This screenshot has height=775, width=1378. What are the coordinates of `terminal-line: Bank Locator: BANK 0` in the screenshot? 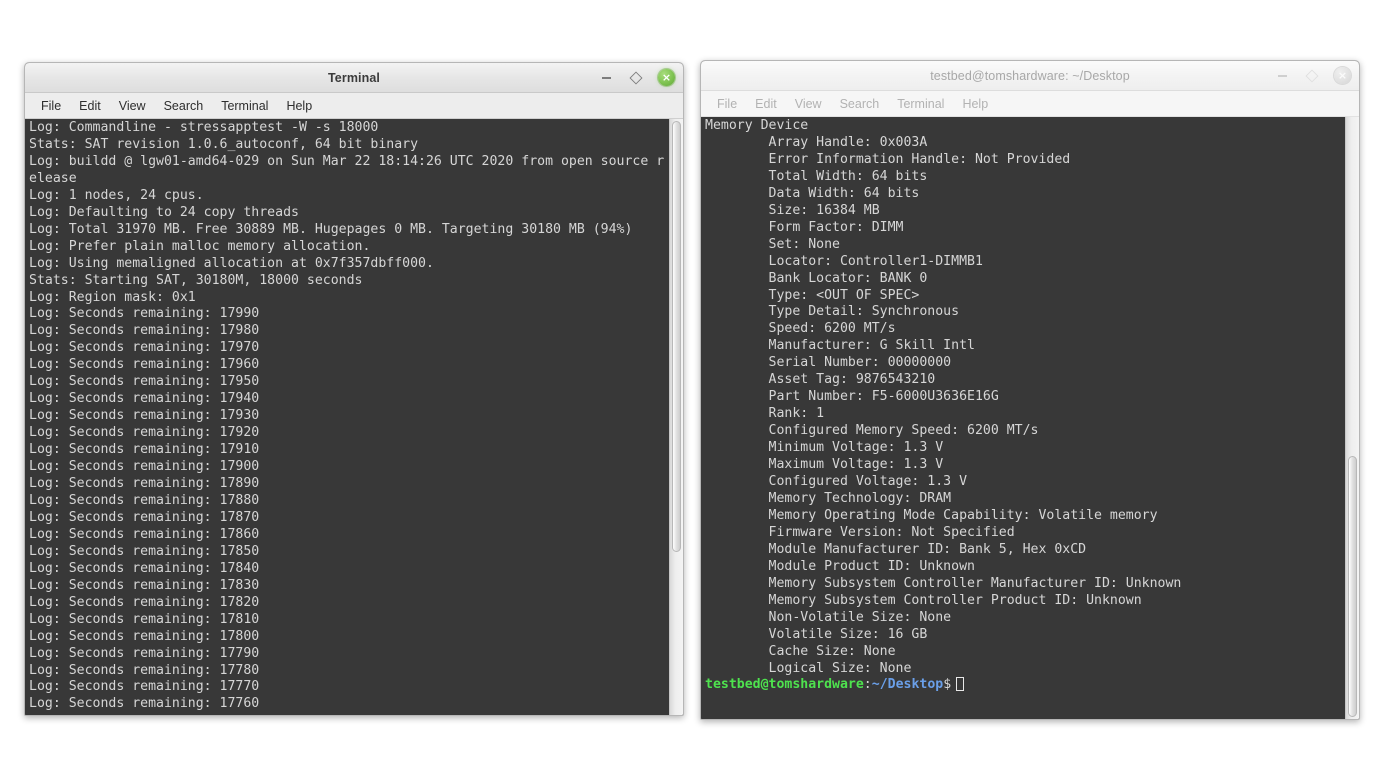 It's located at (816, 278).